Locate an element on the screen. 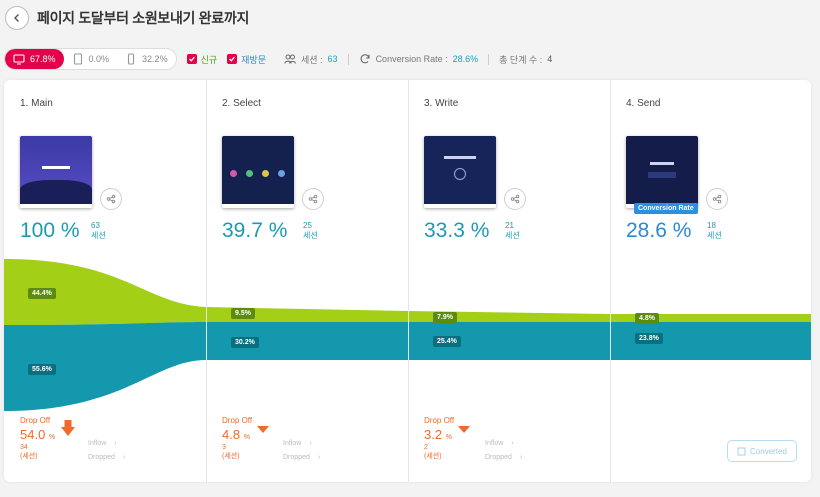  step-percentage: 100 % is located at coordinates (50, 230).